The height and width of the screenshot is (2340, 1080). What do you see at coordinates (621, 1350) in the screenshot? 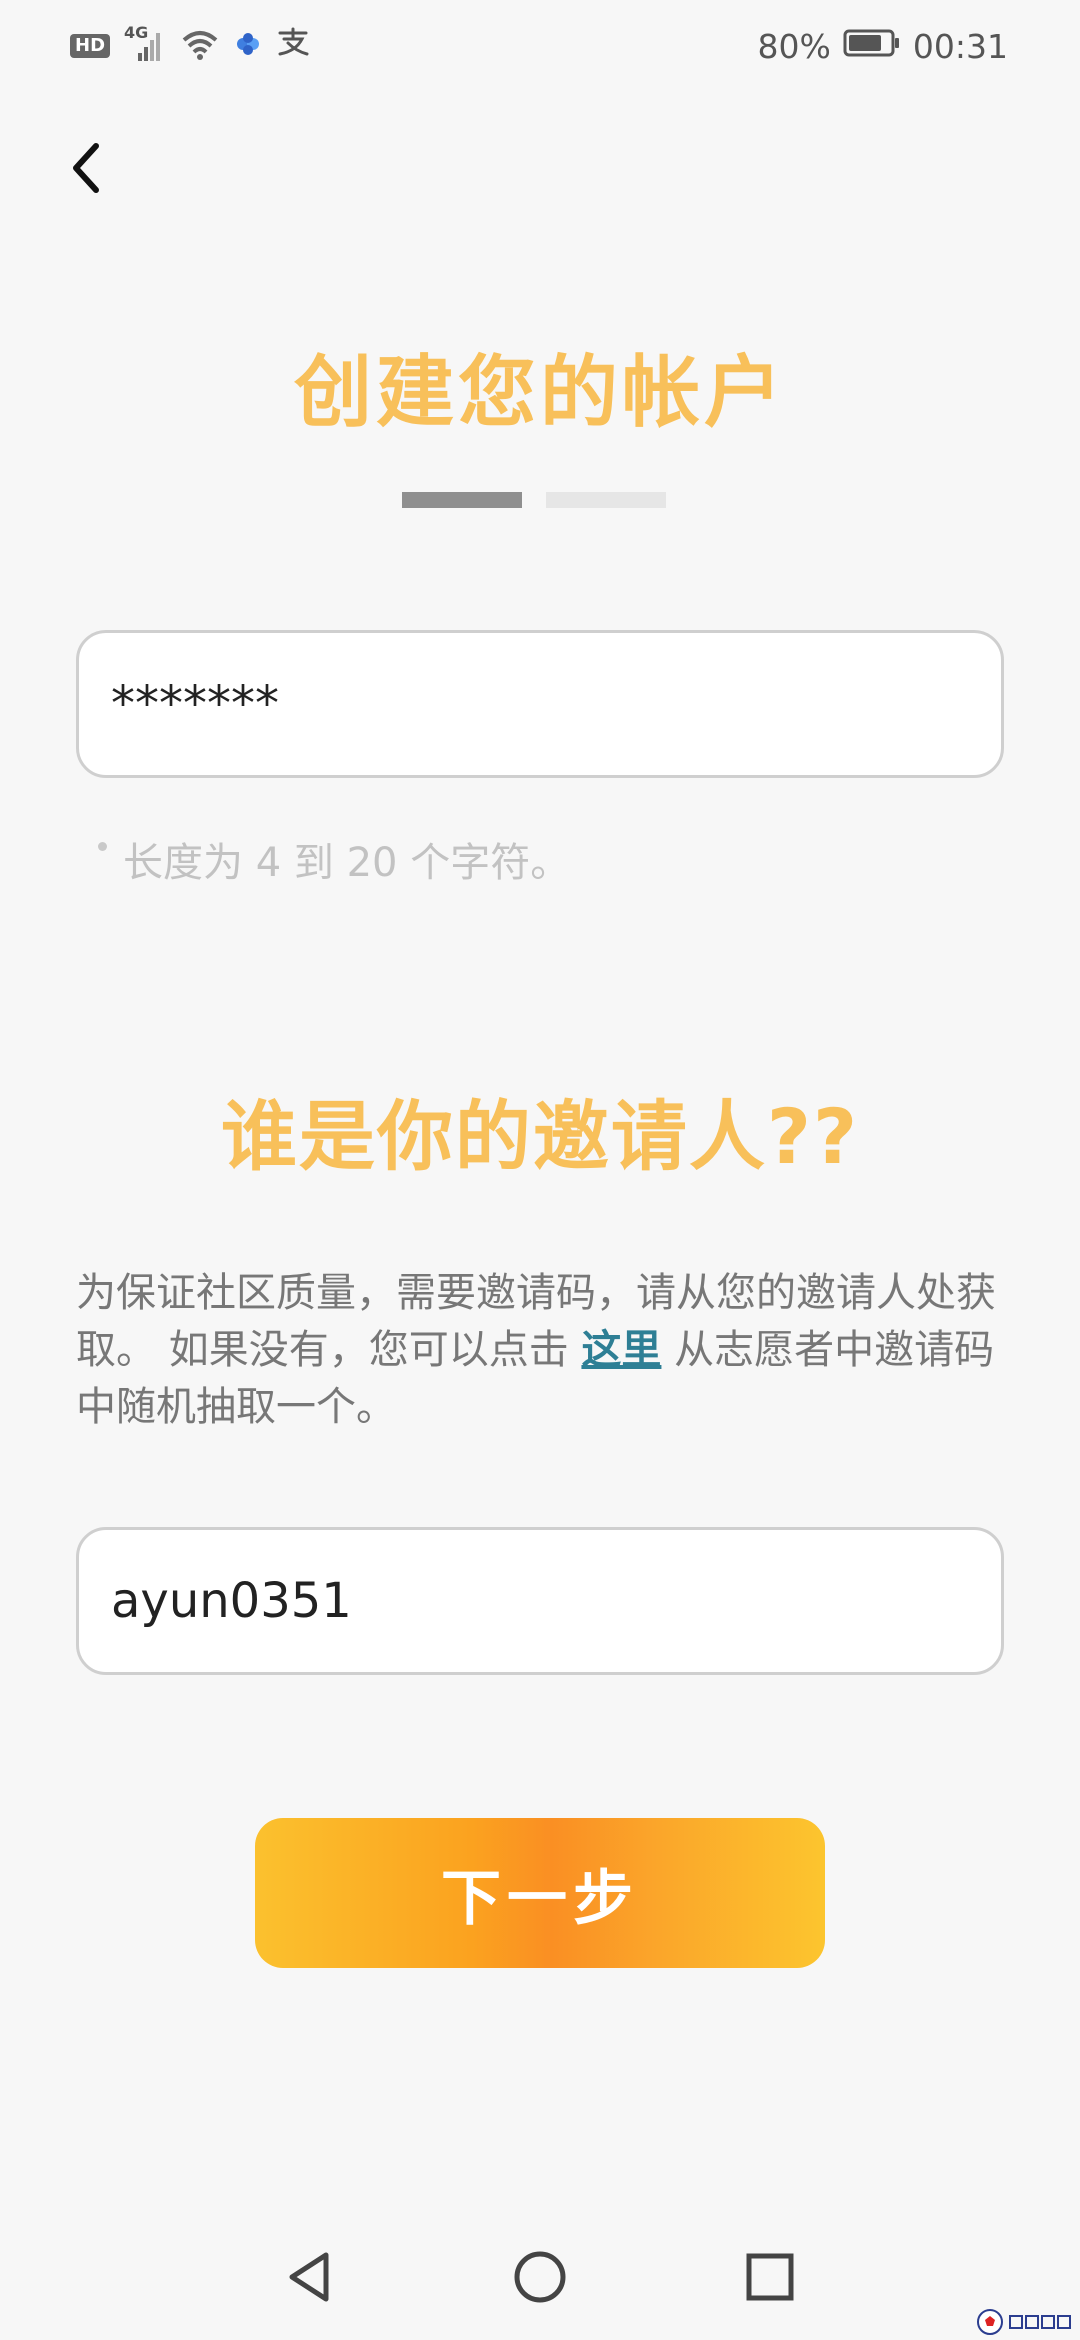
I see `random-invite-link: 这里` at bounding box center [621, 1350].